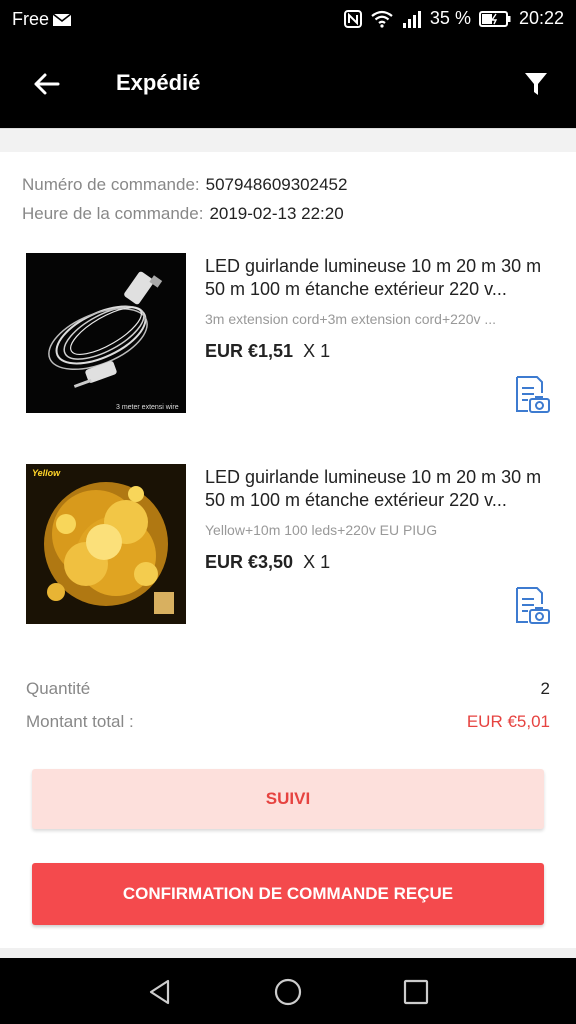 This screenshot has width=576, height=1024. Describe the element at coordinates (147, 407) in the screenshot. I see `image-caption: 3 meter extensi wire` at that location.